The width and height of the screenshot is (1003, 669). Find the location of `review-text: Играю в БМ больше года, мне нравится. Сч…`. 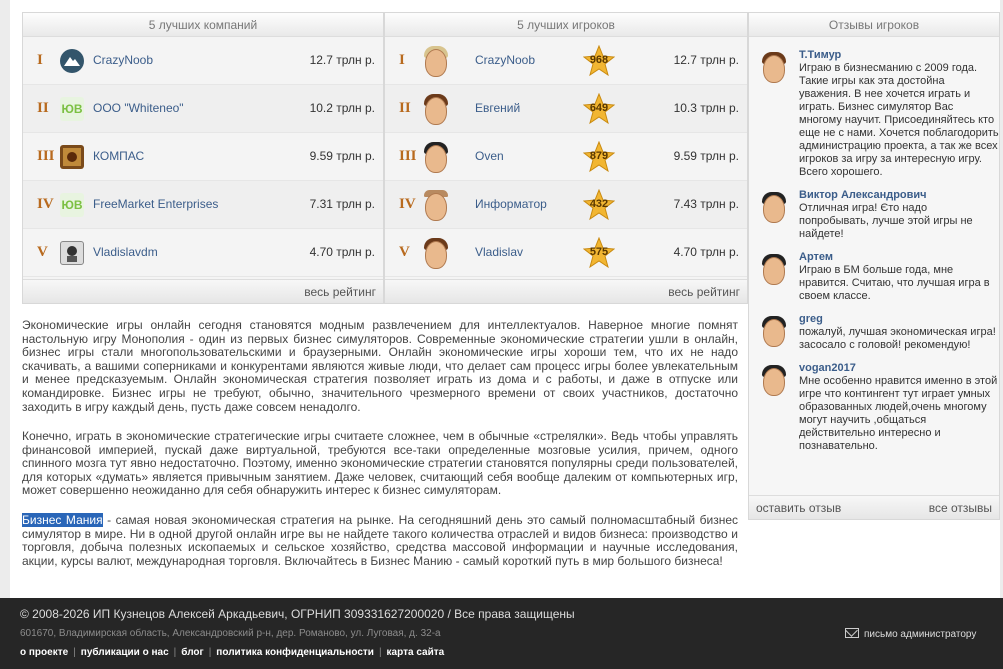

review-text: Играю в БМ больше года, мне нравится. Сч… is located at coordinates (894, 283).